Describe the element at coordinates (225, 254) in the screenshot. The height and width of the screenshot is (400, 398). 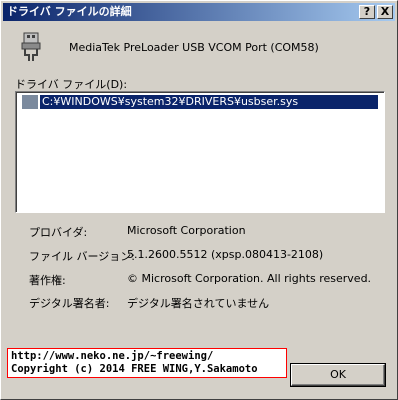
I see `file-version-value: 5.1.2600.5512 (xpsp.080413-2108)` at that location.